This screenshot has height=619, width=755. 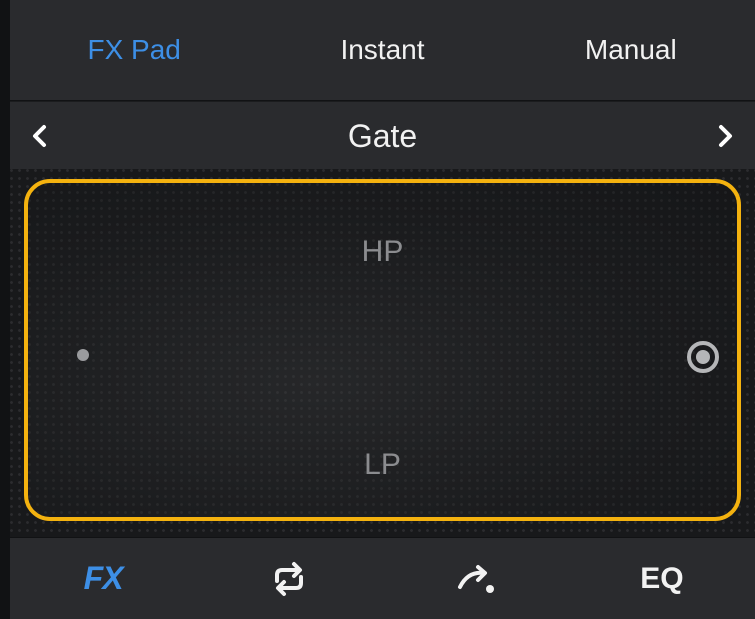 I want to click on tab-manual: Manual, so click(x=631, y=50).